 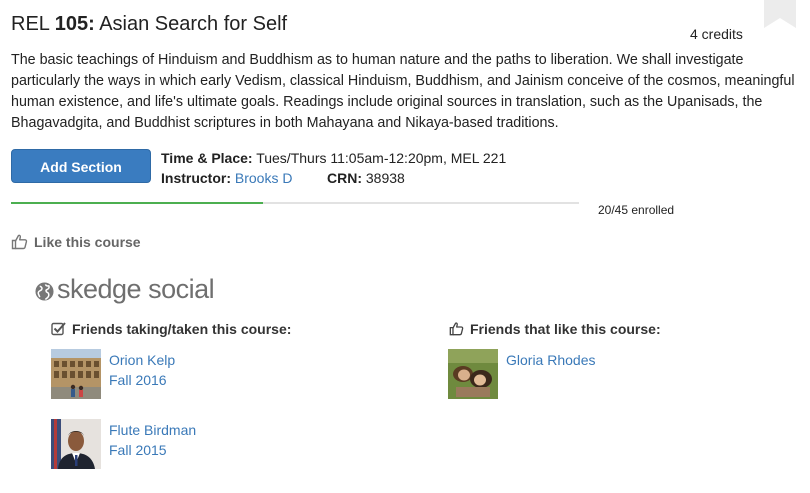 What do you see at coordinates (76, 444) in the screenshot?
I see `friend-avatar-flute-birdman` at bounding box center [76, 444].